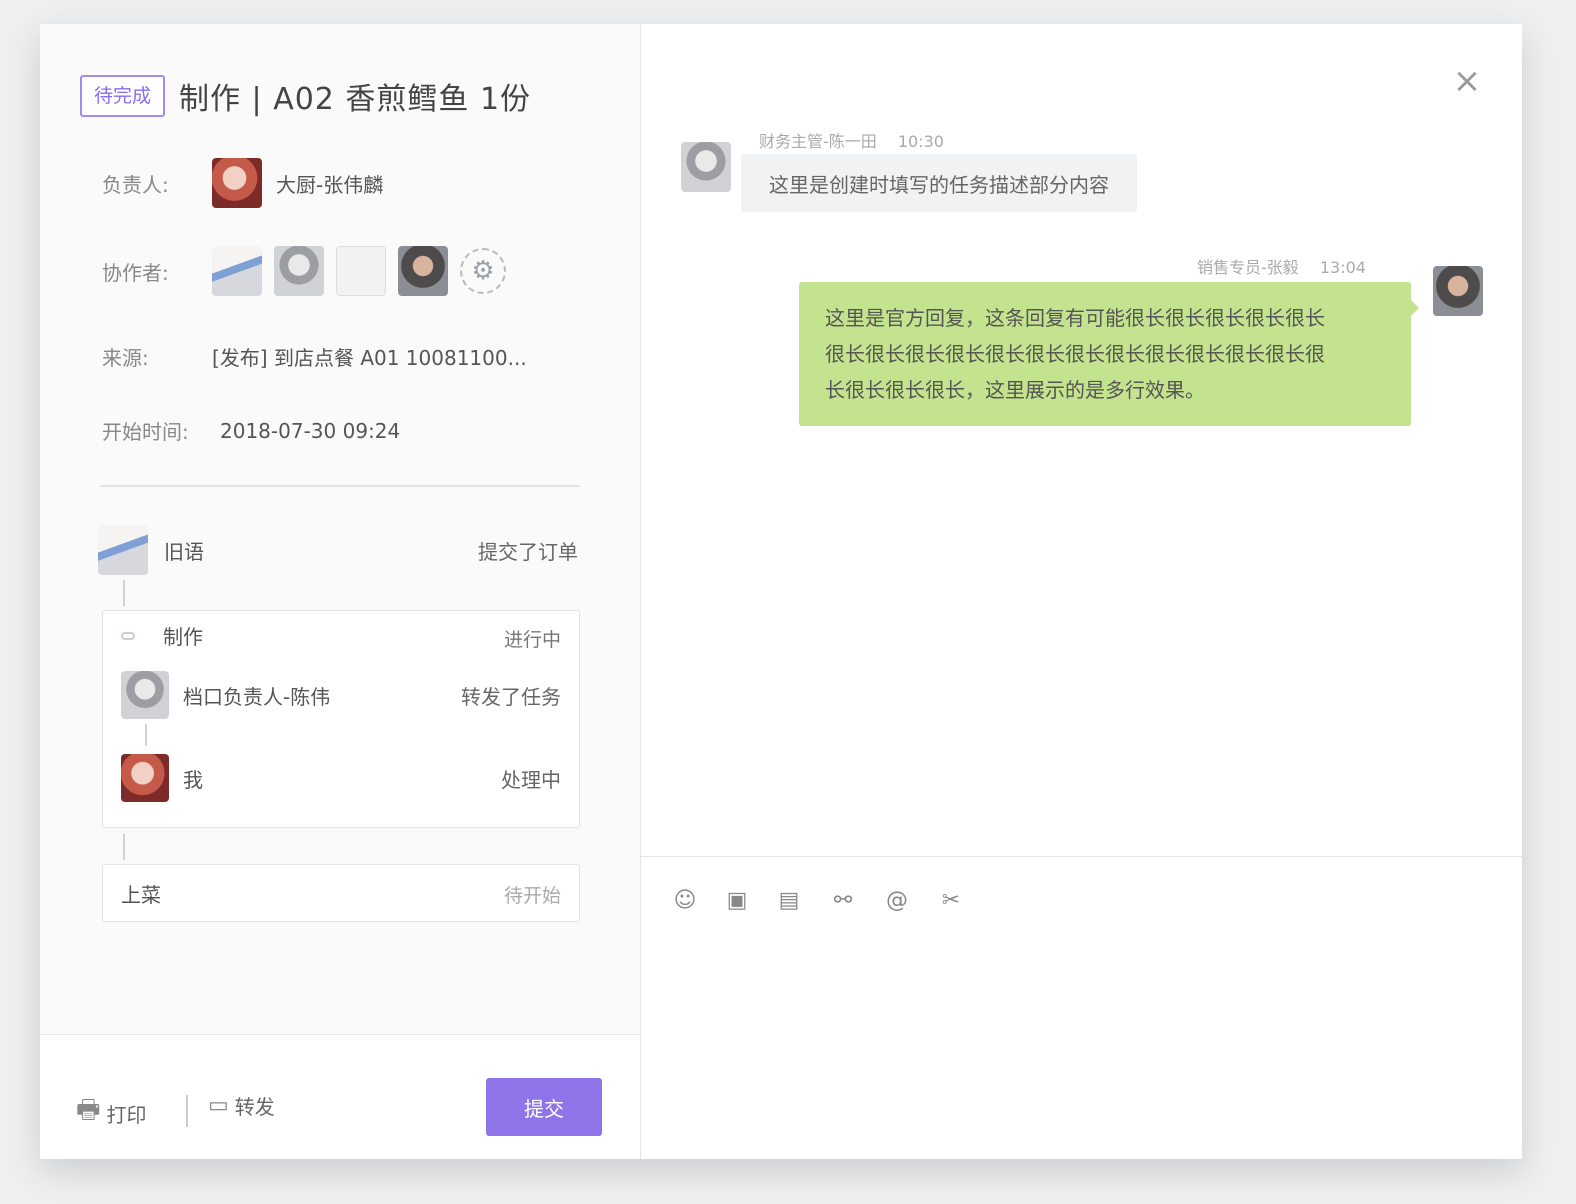  What do you see at coordinates (819, 900) in the screenshot?
I see `input-toolbar: ☺ ▣ ▤ ⚯ @ ✂` at bounding box center [819, 900].